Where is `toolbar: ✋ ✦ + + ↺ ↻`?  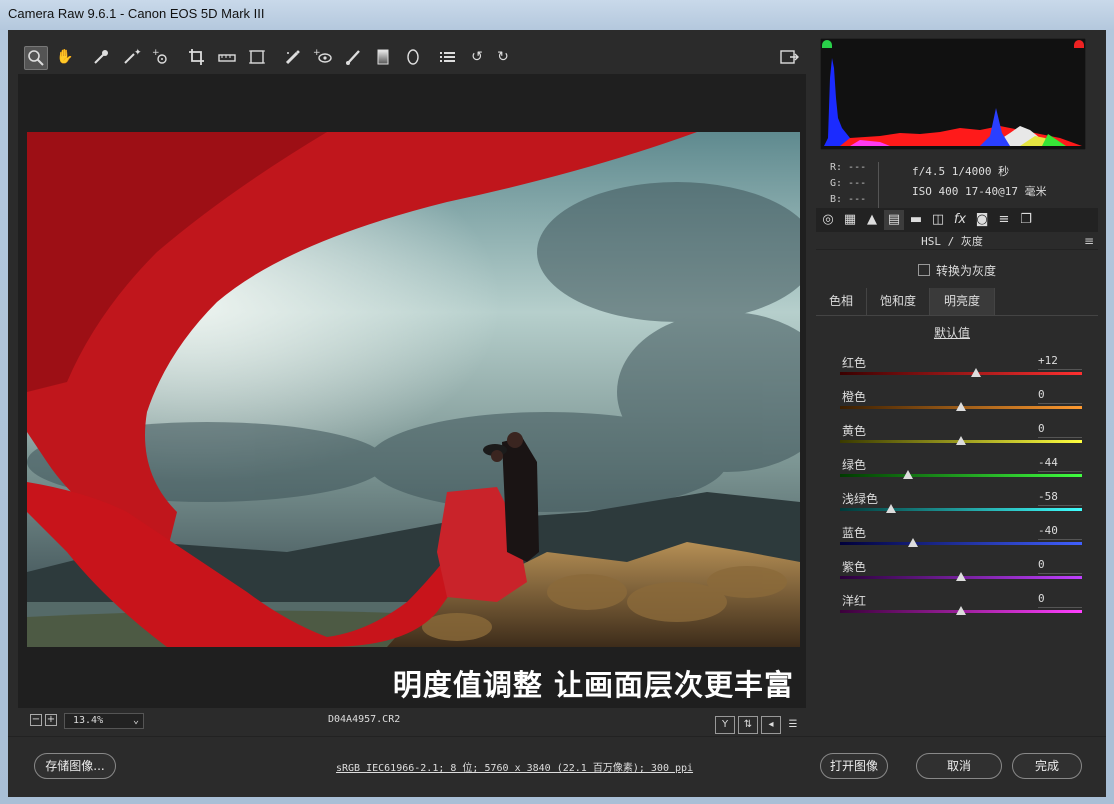
toolbar: ✋ ✦ + + ↺ ↻ is located at coordinates (412, 55).